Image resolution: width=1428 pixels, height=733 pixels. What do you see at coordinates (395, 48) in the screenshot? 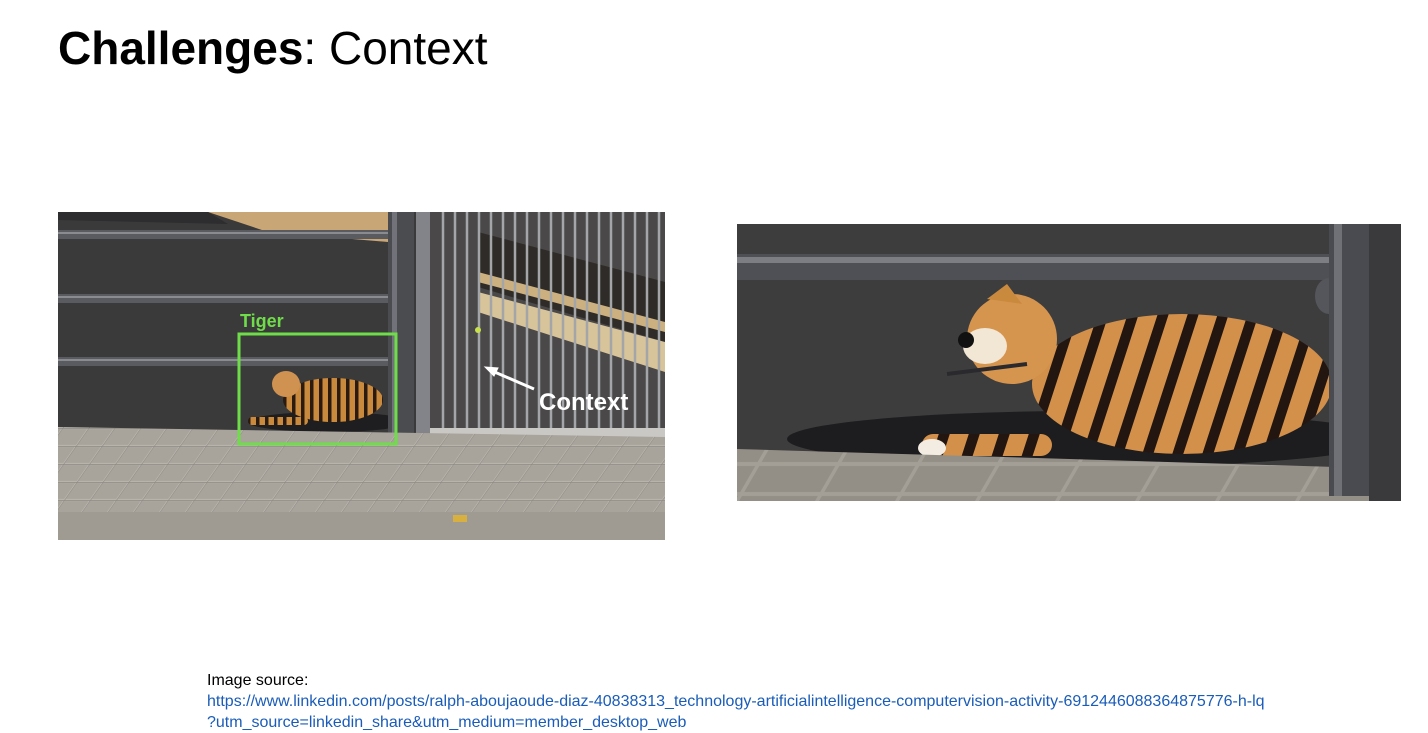
I see `slide-title-rest: : Context` at bounding box center [395, 48].